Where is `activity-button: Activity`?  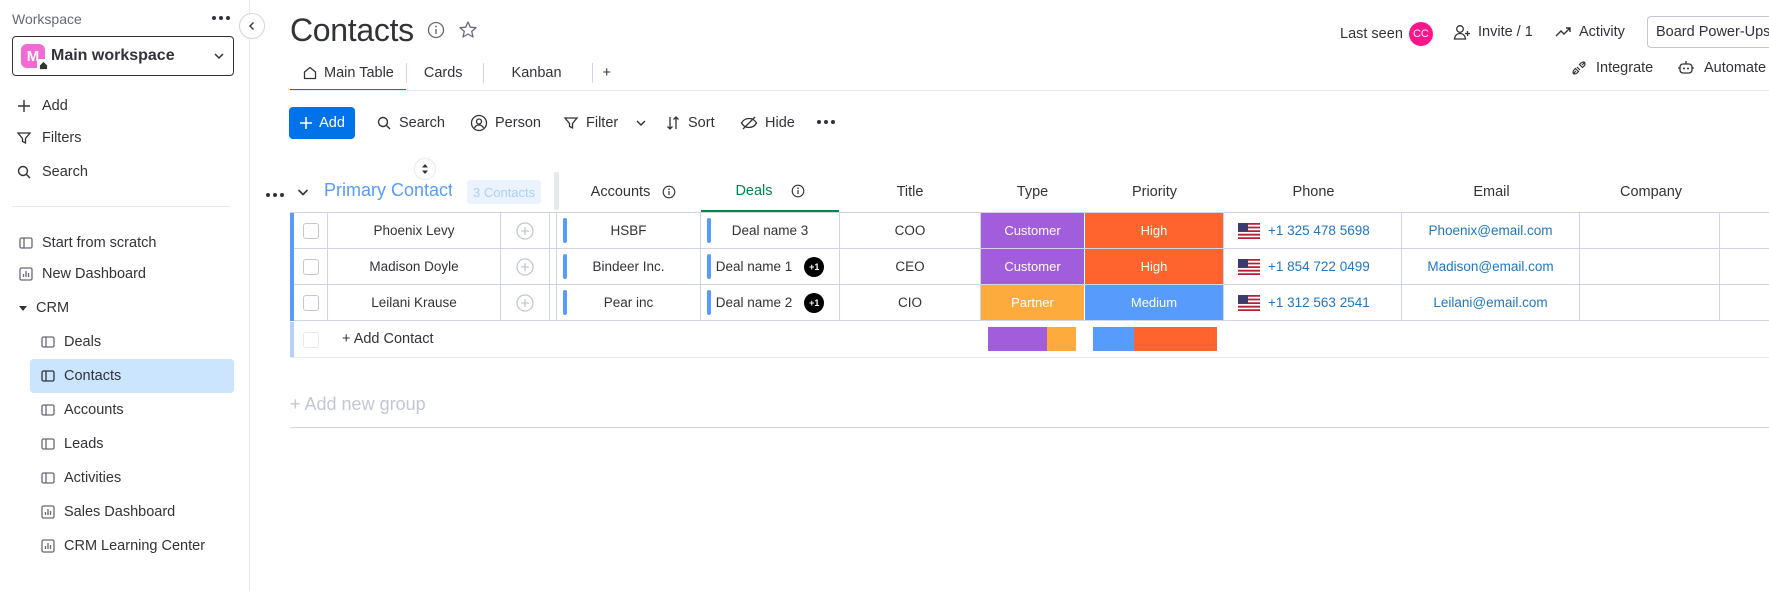 activity-button: Activity is located at coordinates (1589, 32).